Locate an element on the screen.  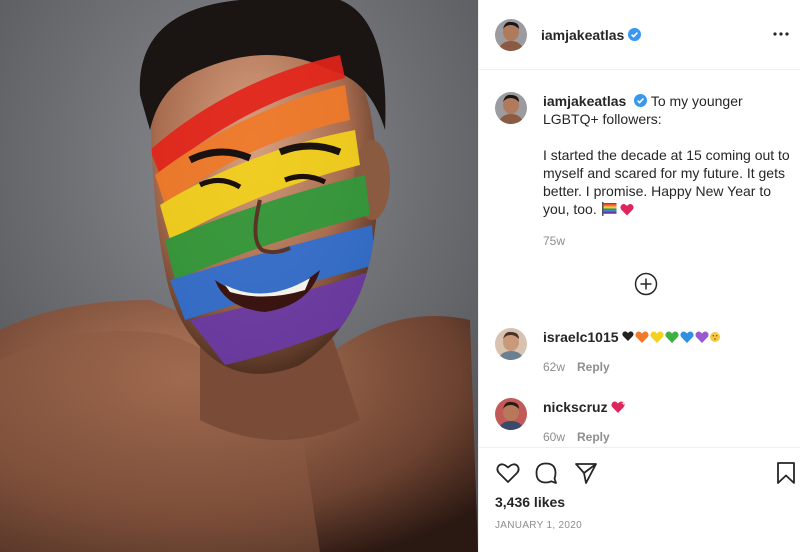
post-date: JANUARY 1, 2020 is located at coordinates (538, 525).